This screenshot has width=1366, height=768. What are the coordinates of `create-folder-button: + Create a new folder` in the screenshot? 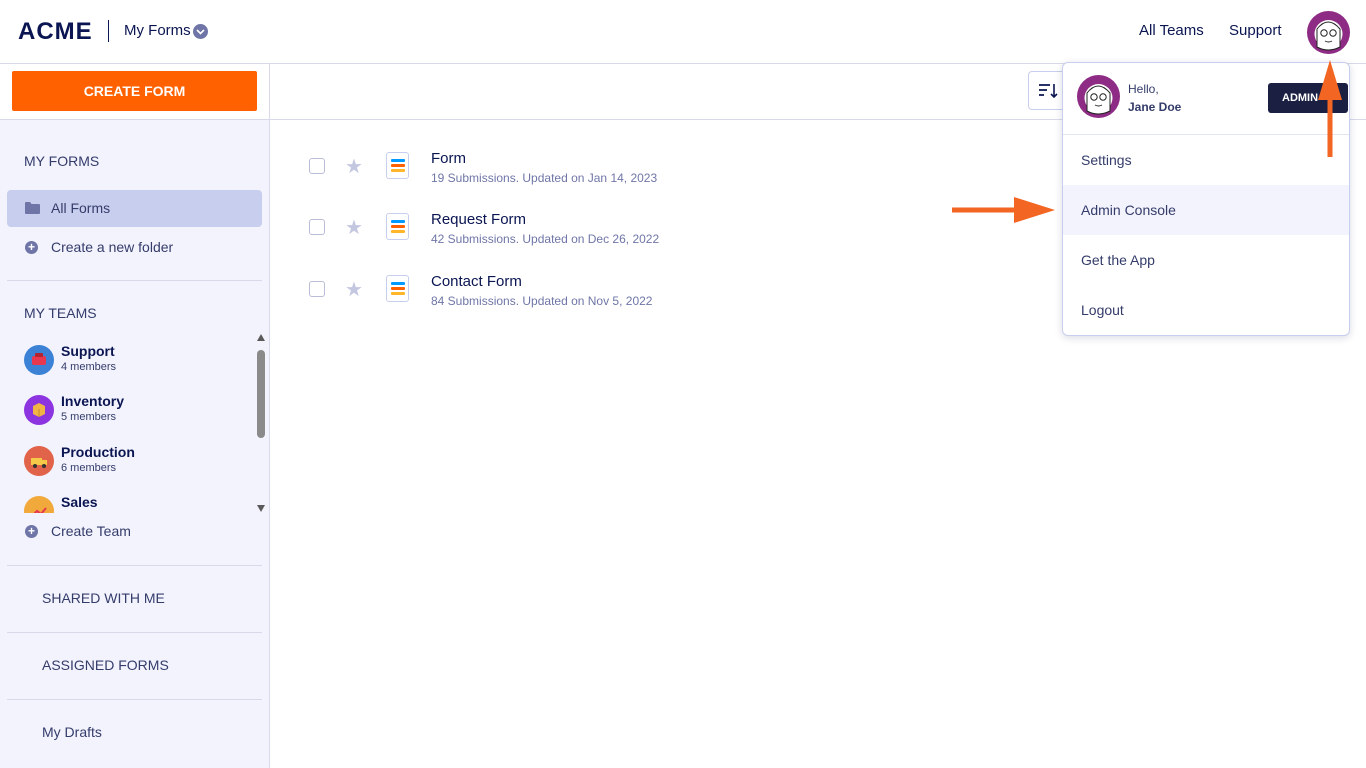 It's located at (134, 247).